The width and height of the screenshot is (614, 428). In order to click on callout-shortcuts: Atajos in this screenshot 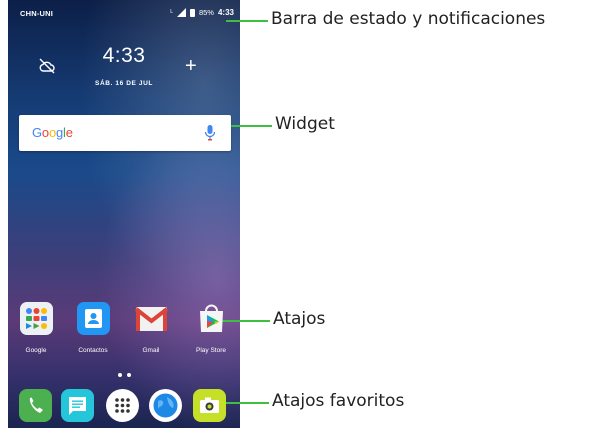, I will do `click(299, 319)`.